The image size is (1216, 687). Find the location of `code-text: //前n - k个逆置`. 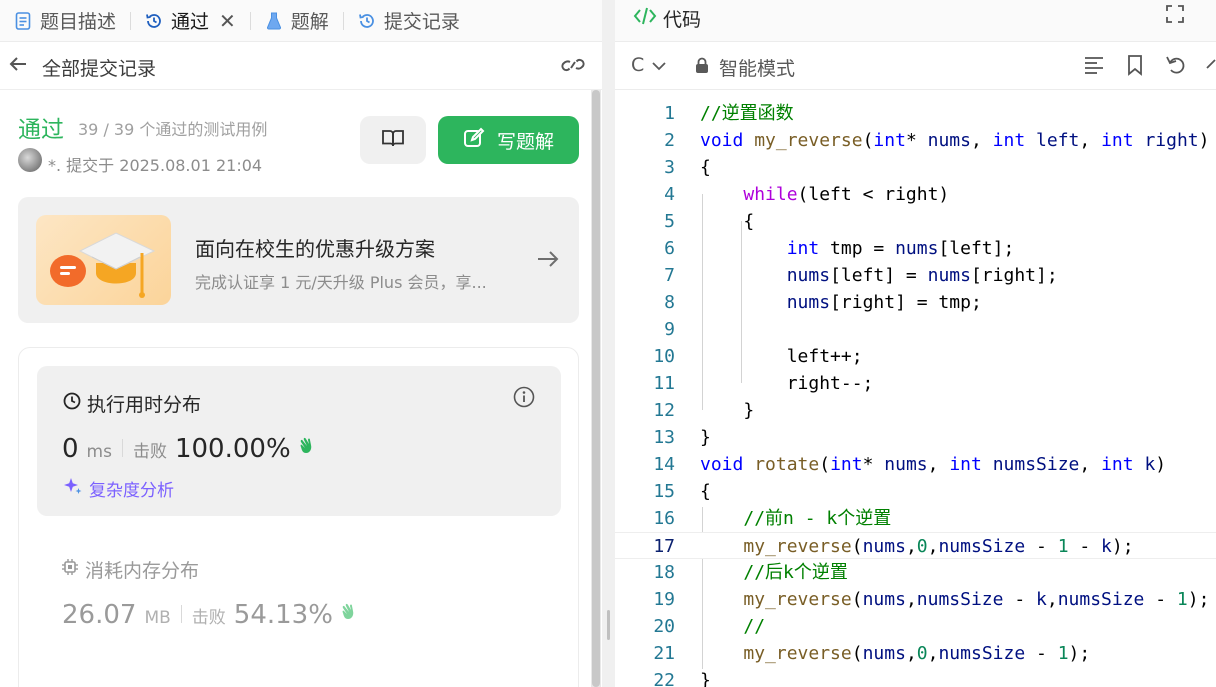

code-text: //前n - k个逆置 is located at coordinates (817, 518).